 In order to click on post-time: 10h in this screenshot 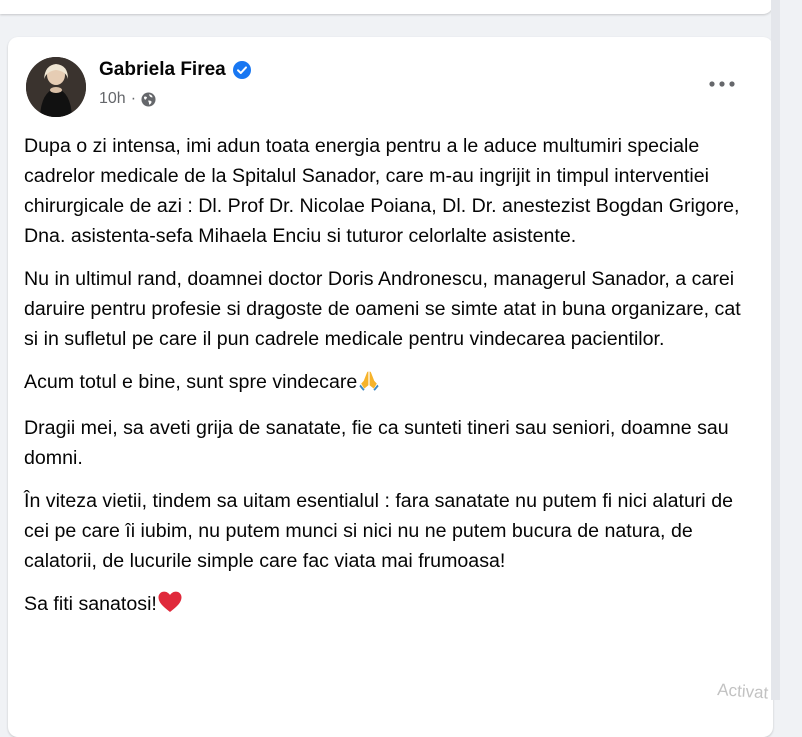, I will do `click(112, 99)`.